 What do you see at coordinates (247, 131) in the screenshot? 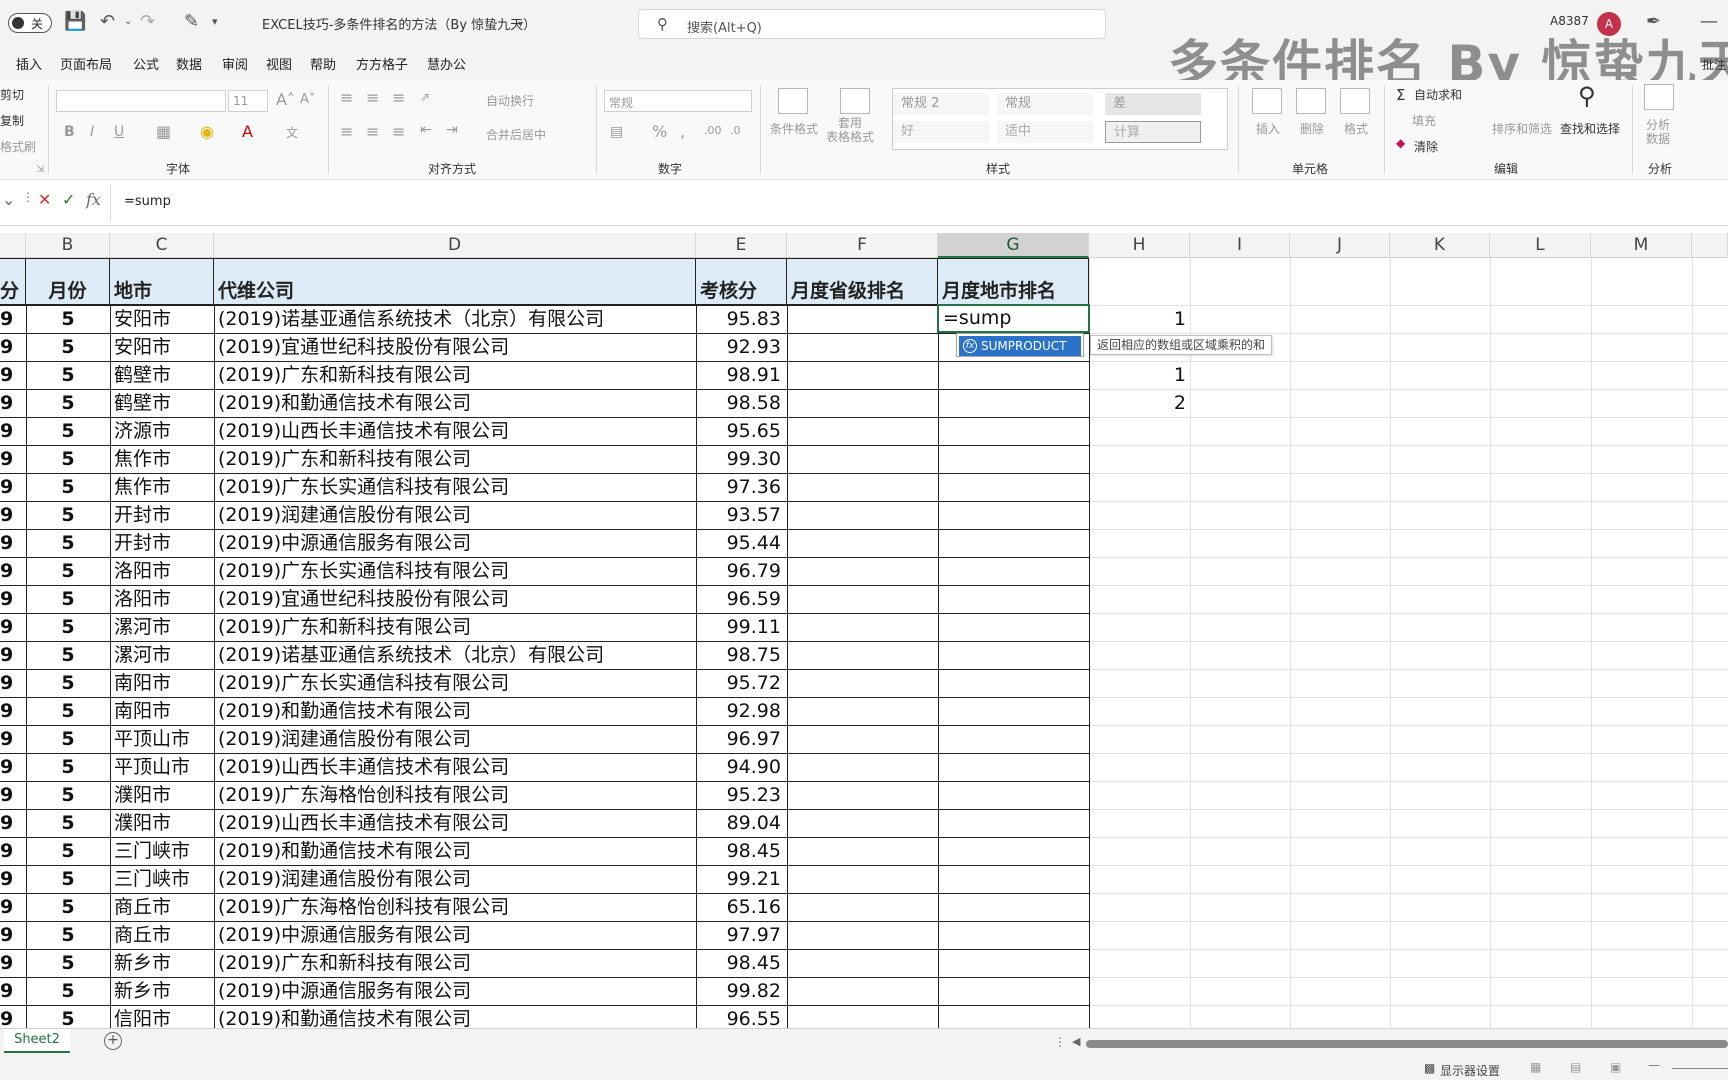
I see `font-color-icon: A` at bounding box center [247, 131].